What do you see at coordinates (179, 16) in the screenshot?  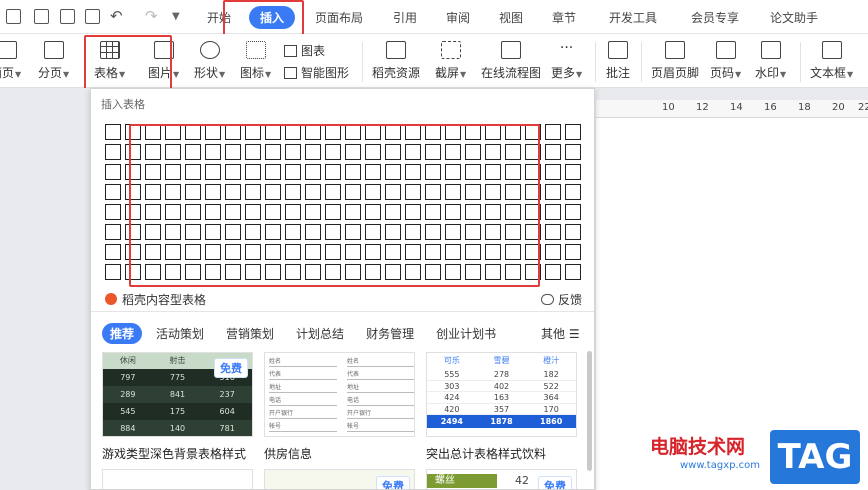 I see `customize-dropdown-icon: ▼` at bounding box center [179, 16].